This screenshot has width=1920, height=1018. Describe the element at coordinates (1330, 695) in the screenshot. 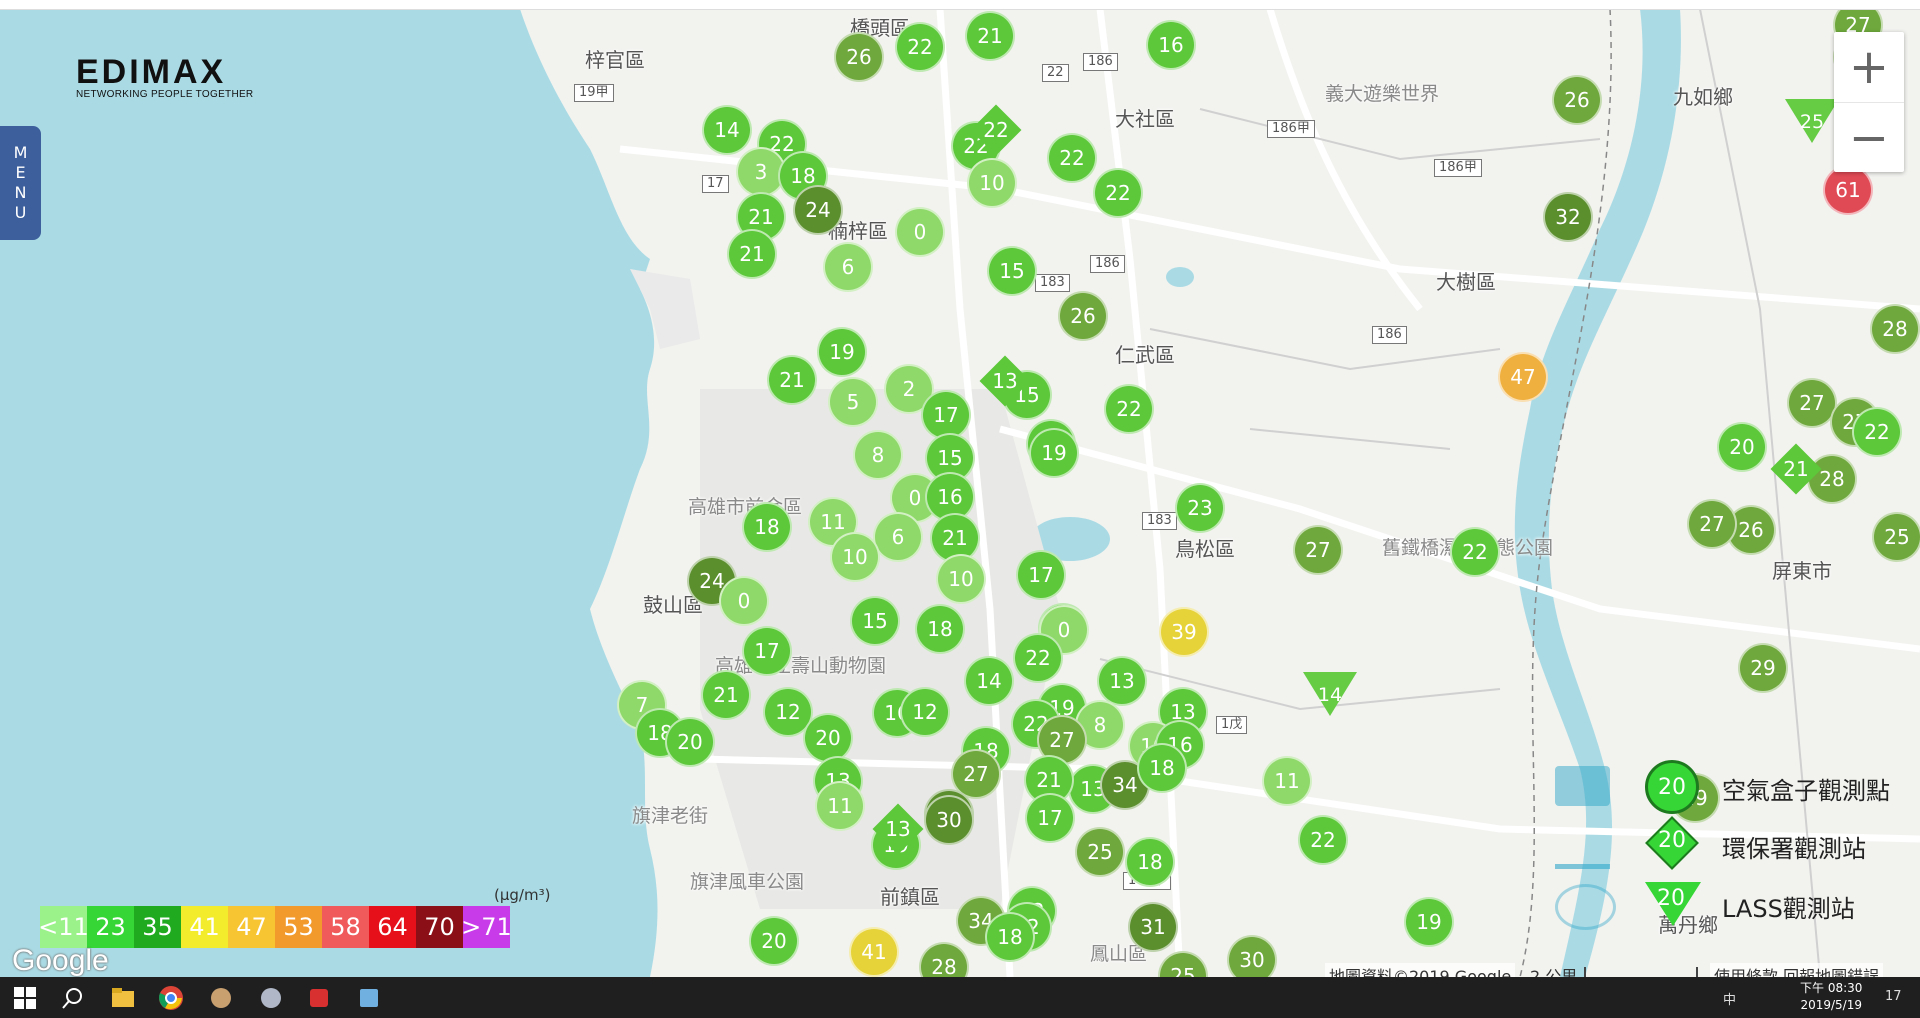

I see `lass-station-value: 14` at that location.